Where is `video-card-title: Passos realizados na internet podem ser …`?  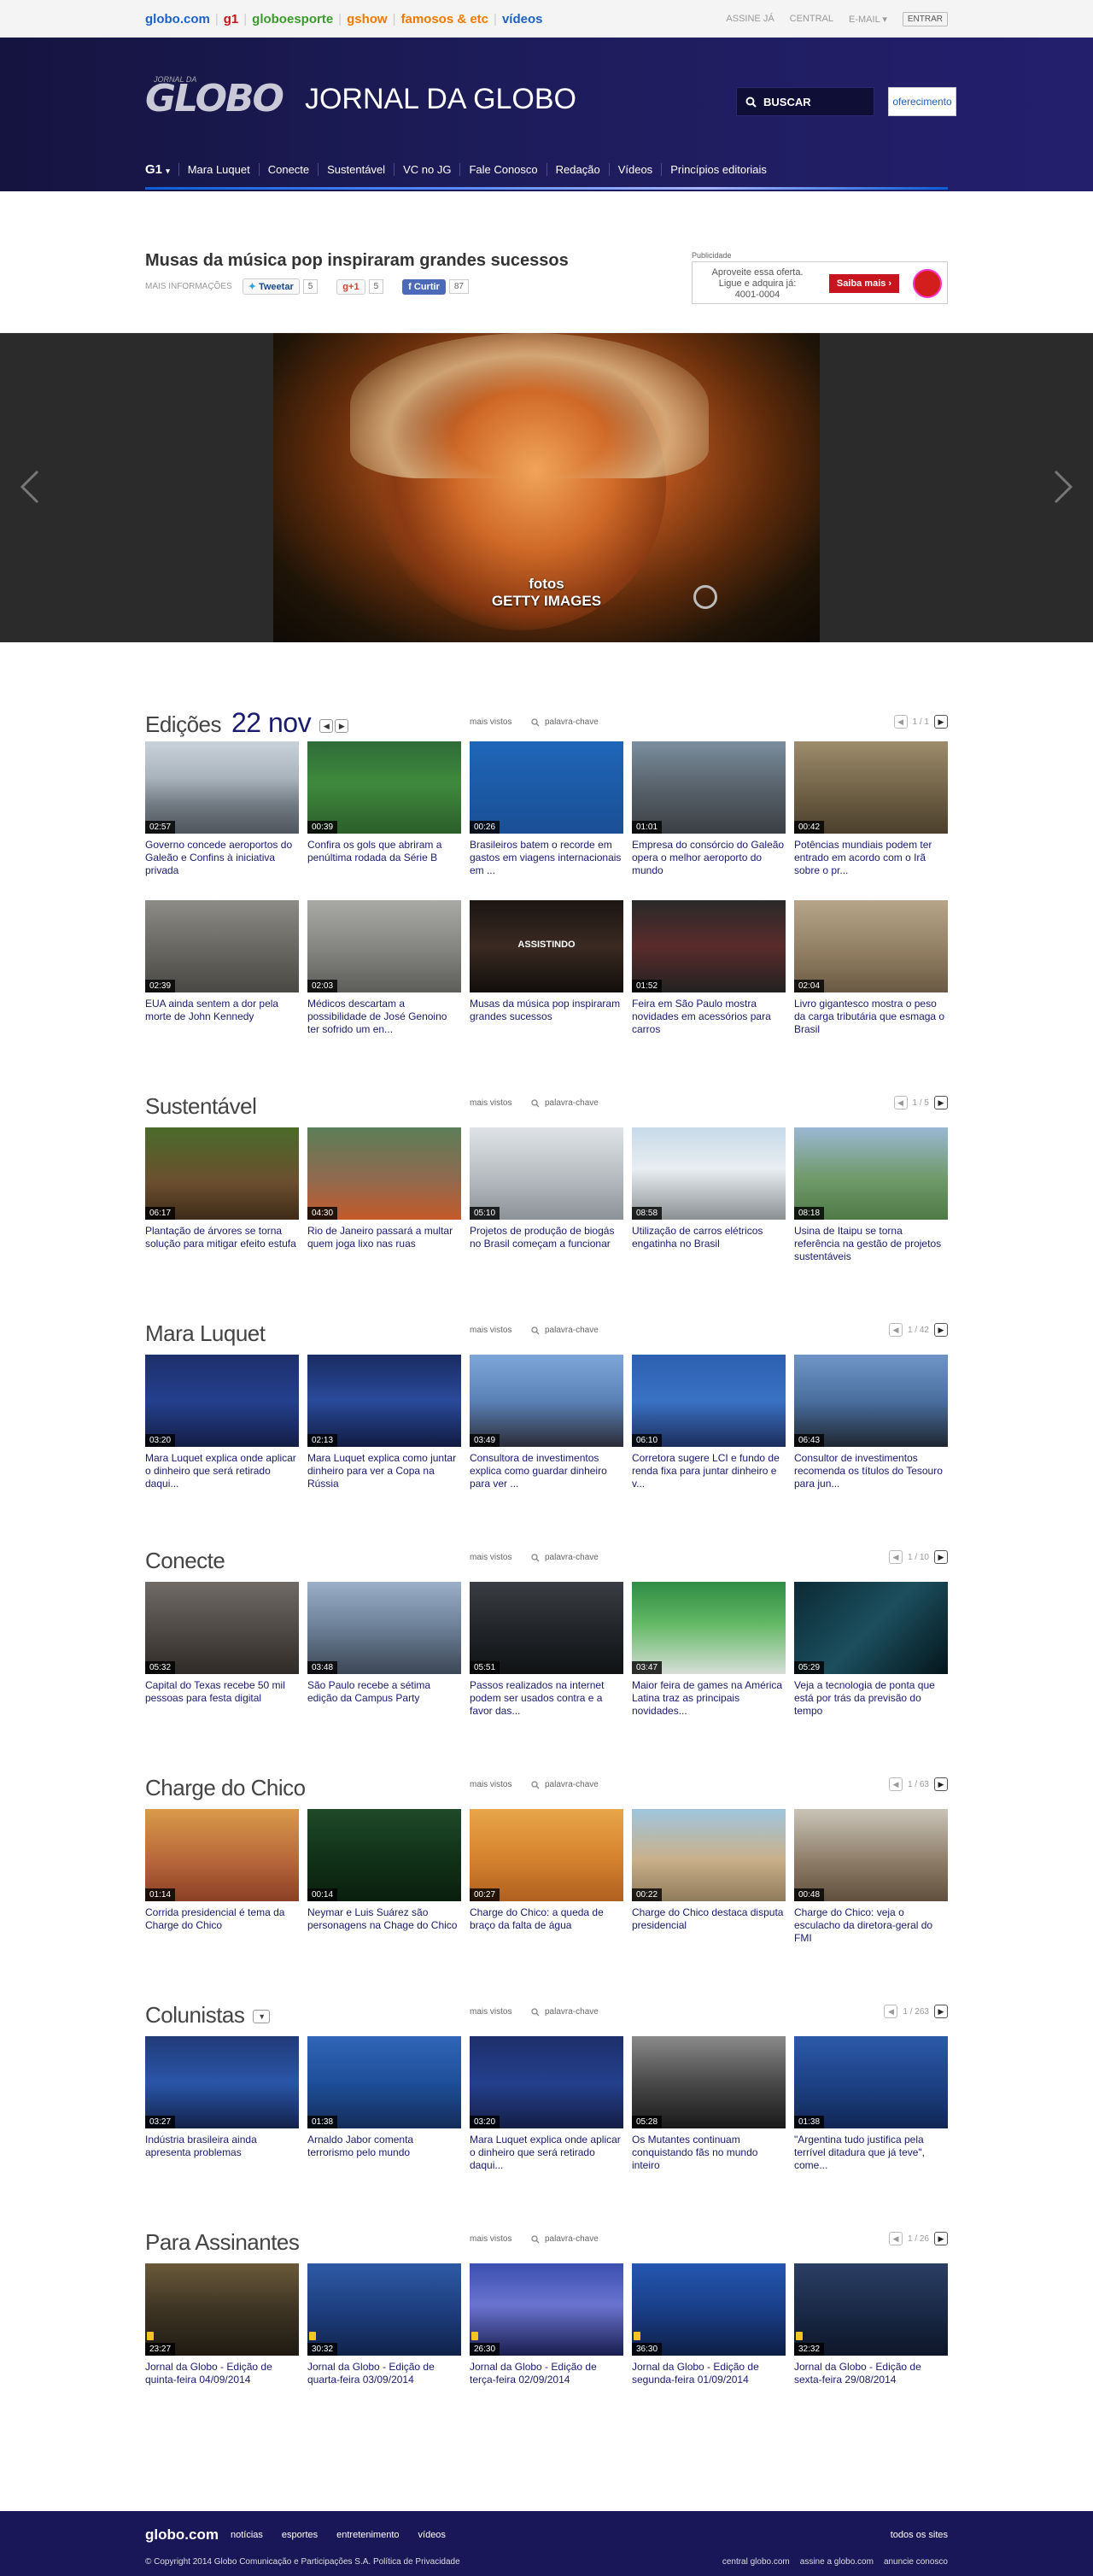
video-card-title: Passos realizados na internet podem ser … is located at coordinates (546, 1699).